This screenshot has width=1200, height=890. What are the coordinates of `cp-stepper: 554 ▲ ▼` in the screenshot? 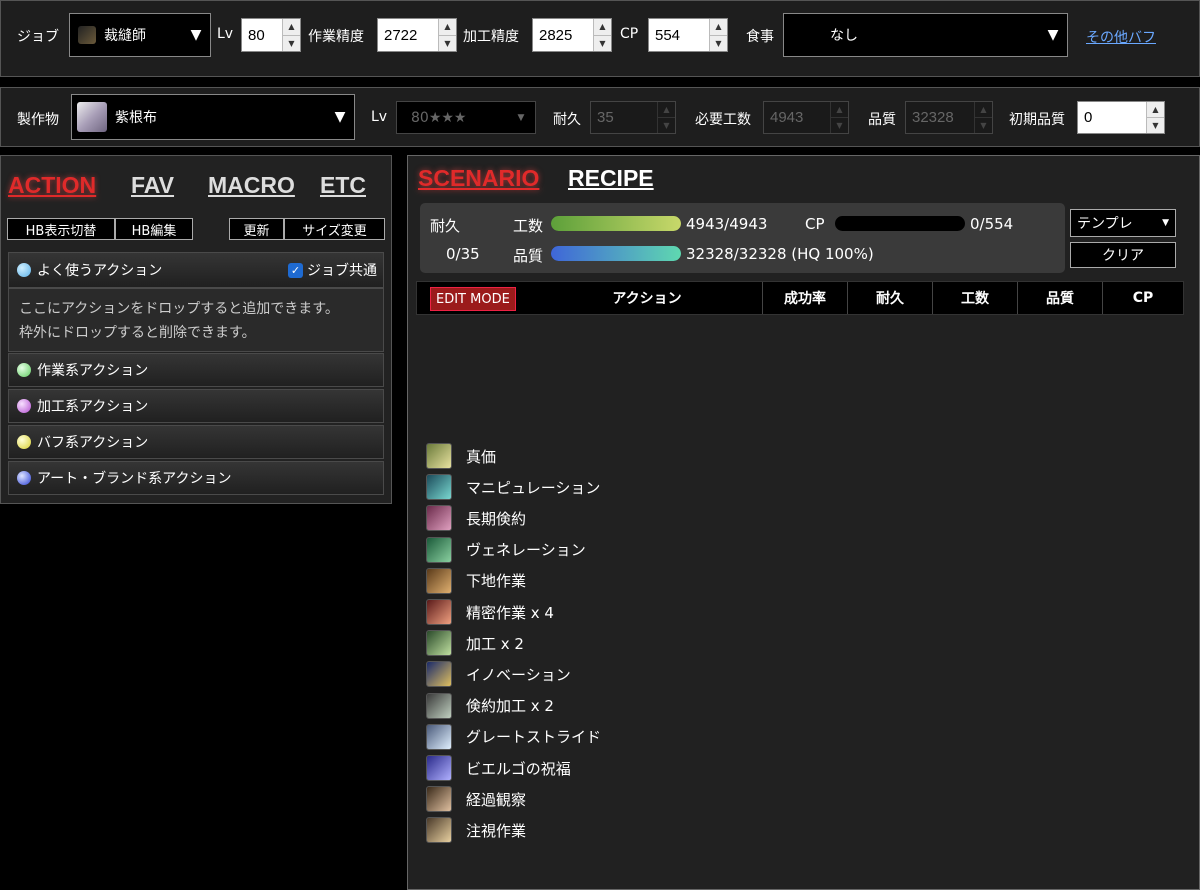 It's located at (688, 35).